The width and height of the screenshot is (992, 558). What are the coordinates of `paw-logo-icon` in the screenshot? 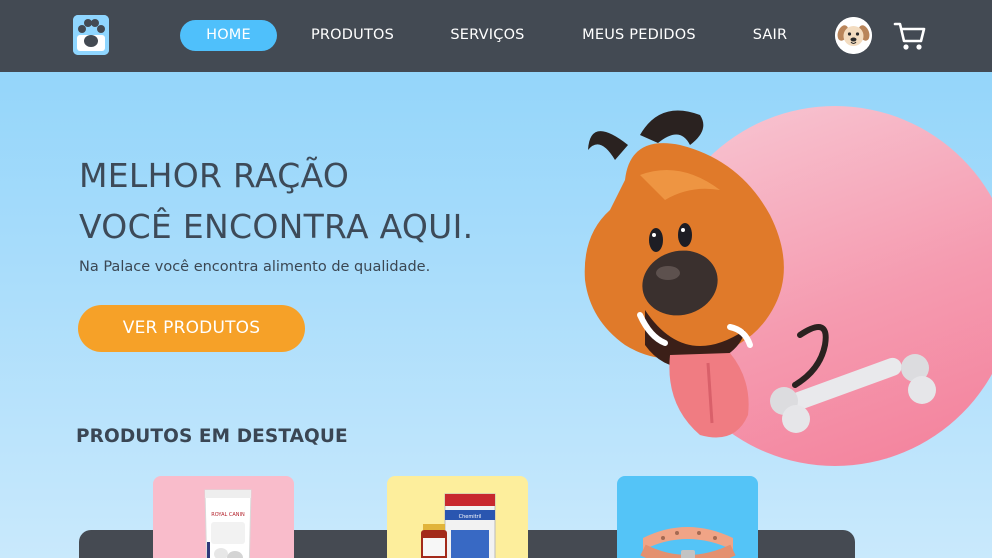 It's located at (91, 35).